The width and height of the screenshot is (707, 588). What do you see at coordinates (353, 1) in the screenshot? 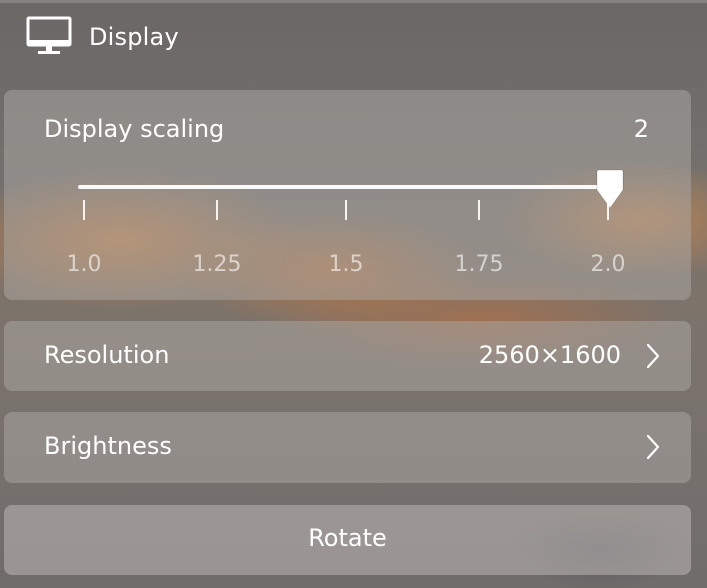
I see `panel-top-edge` at bounding box center [353, 1].